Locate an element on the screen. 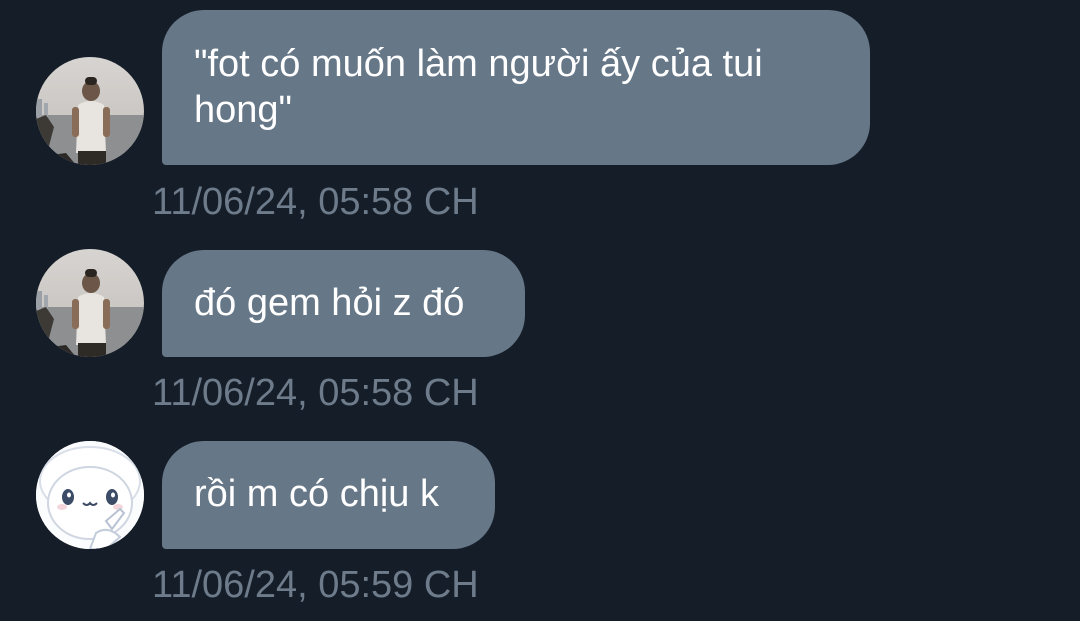 The height and width of the screenshot is (621, 1080). message-bubble: đó gem hỏi z đó is located at coordinates (343, 303).